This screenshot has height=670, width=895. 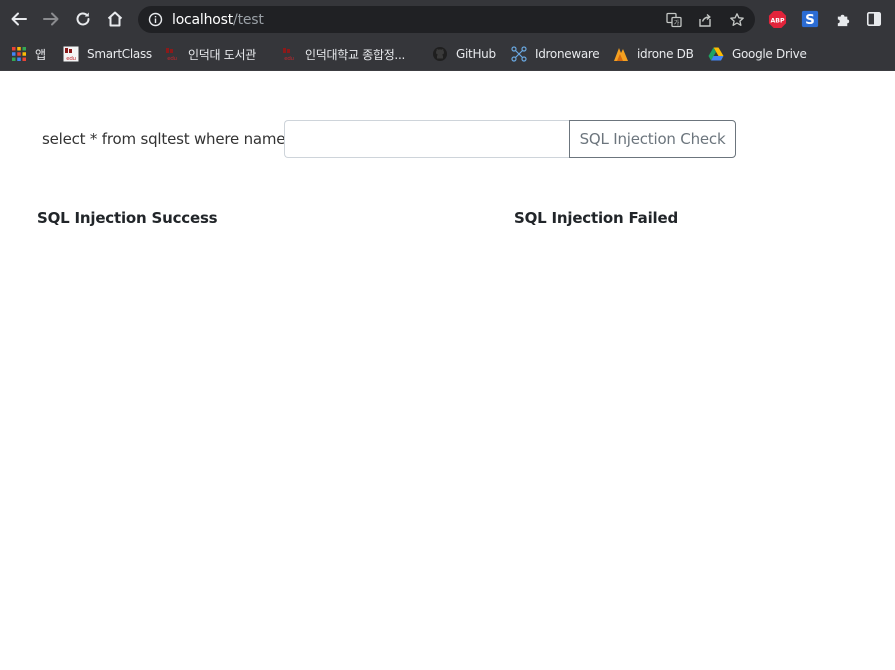 I want to click on bookmark-idrone-db: idrone DB, so click(x=653, y=54).